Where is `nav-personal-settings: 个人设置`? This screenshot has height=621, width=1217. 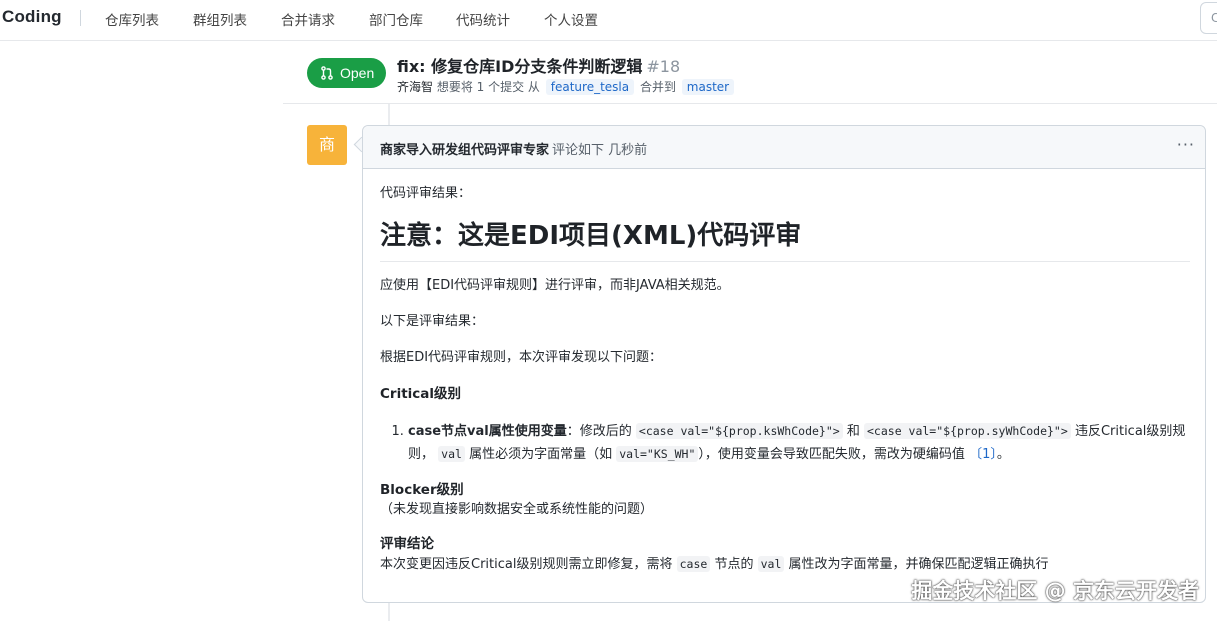
nav-personal-settings: 个人设置 is located at coordinates (571, 19).